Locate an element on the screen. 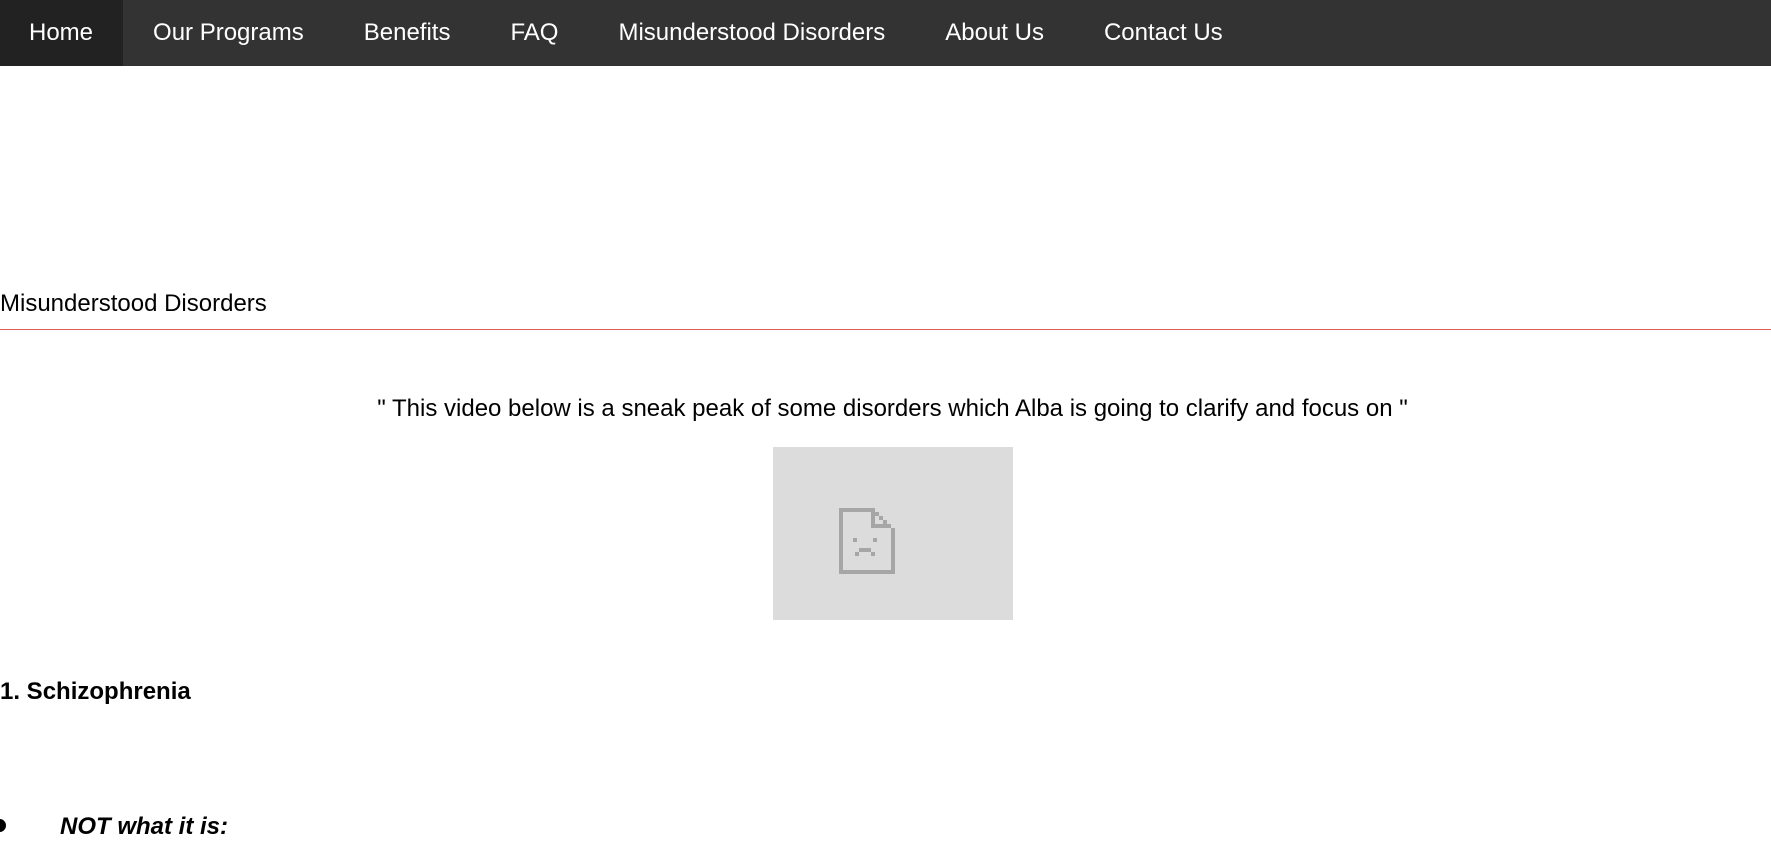 This screenshot has width=1771, height=842. nav-link-contact-us: Contact Us is located at coordinates (1163, 33).